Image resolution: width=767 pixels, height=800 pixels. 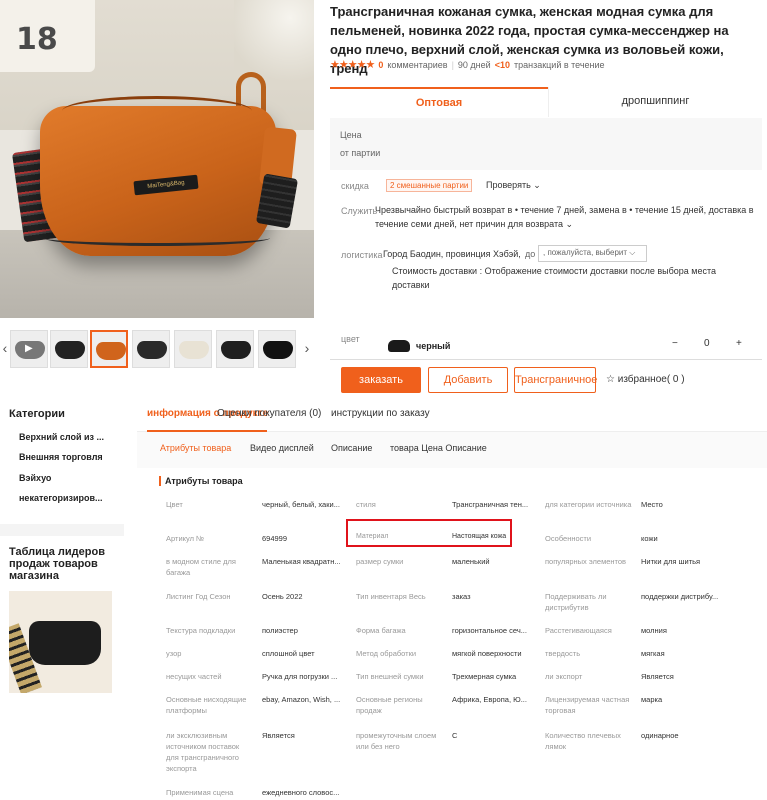 What do you see at coordinates (201, 567) in the screenshot?
I see `attribute-key: в модном стиле для багажа` at bounding box center [201, 567].